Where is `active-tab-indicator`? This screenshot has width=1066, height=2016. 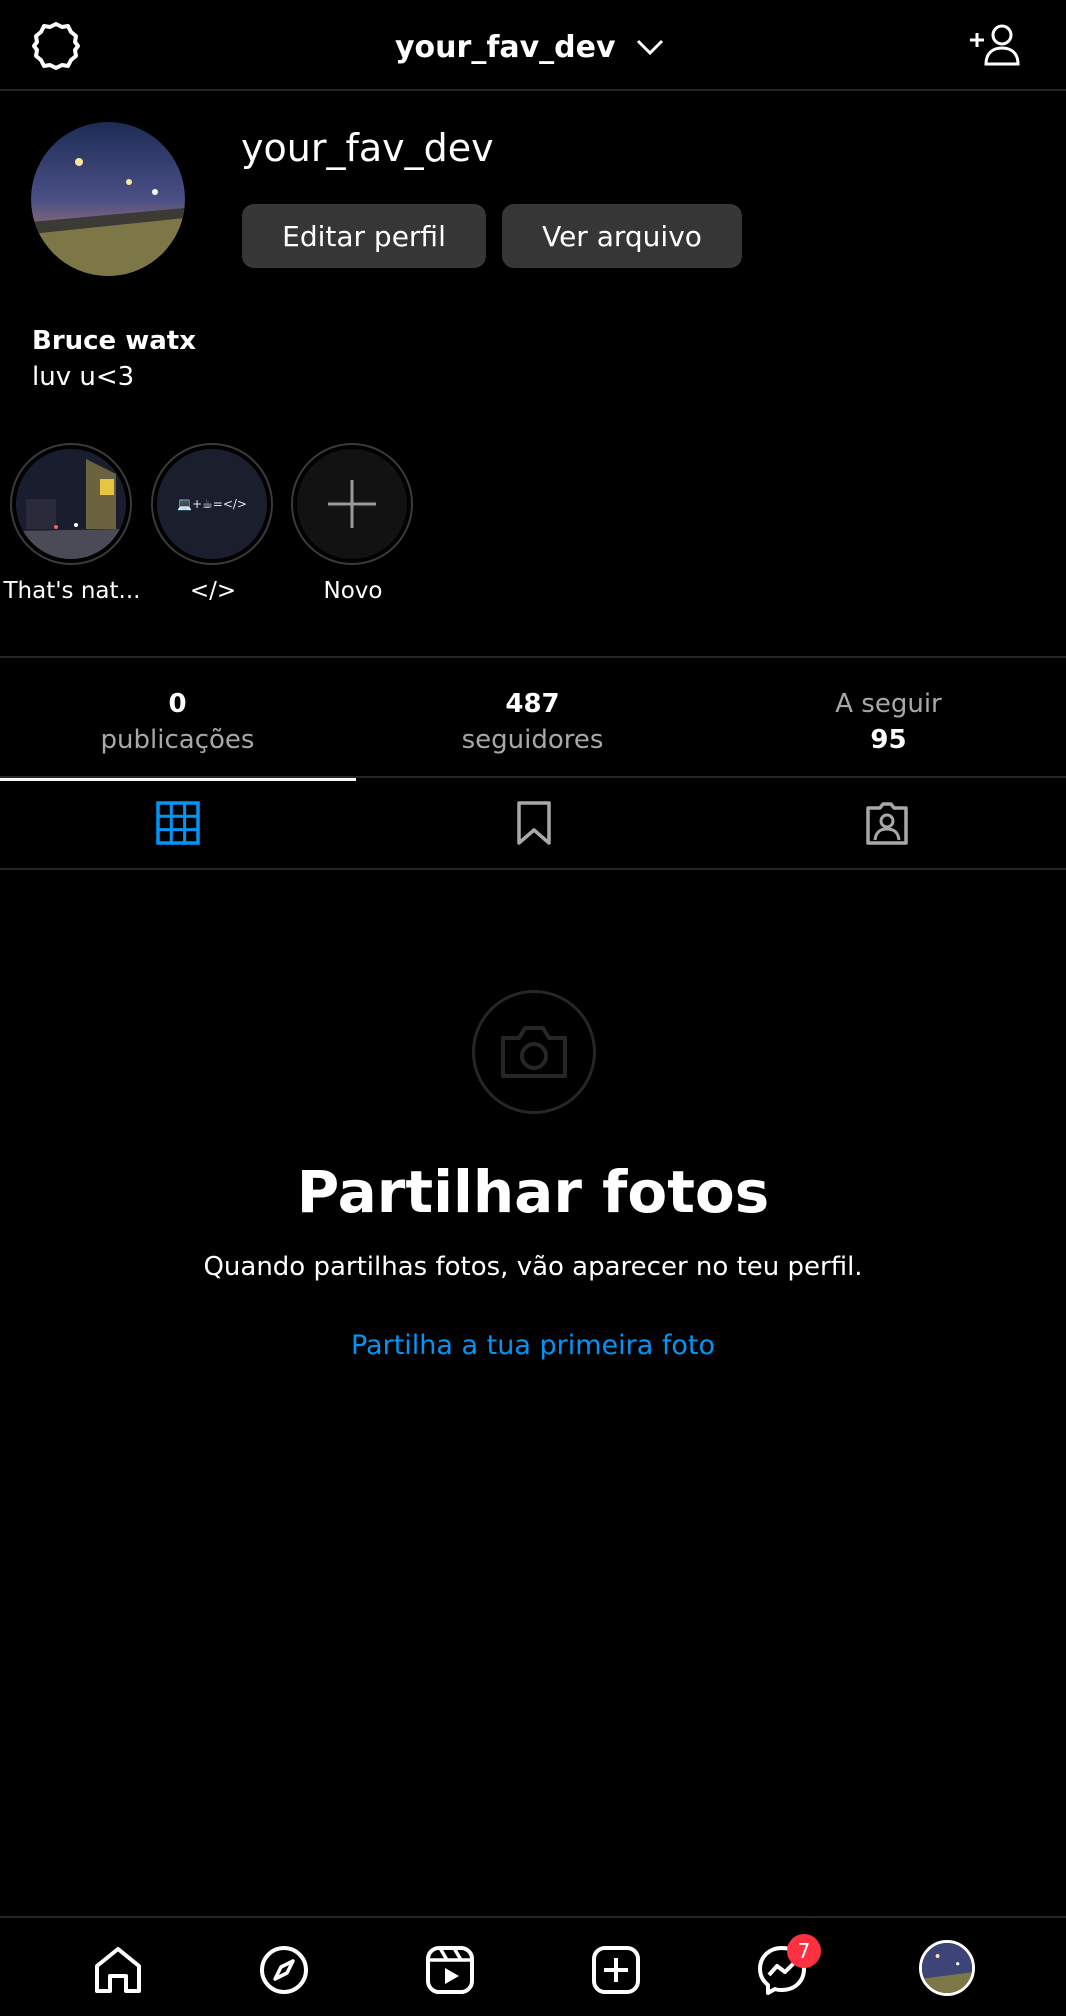 active-tab-indicator is located at coordinates (178, 779).